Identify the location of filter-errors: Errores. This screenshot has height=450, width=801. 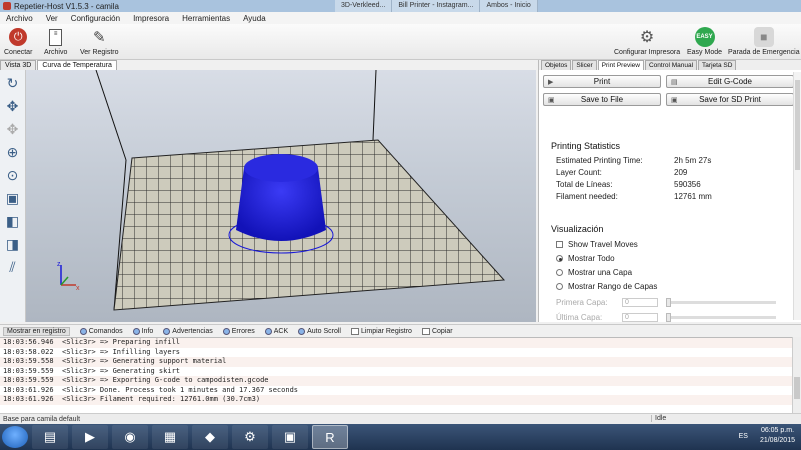
(238, 331).